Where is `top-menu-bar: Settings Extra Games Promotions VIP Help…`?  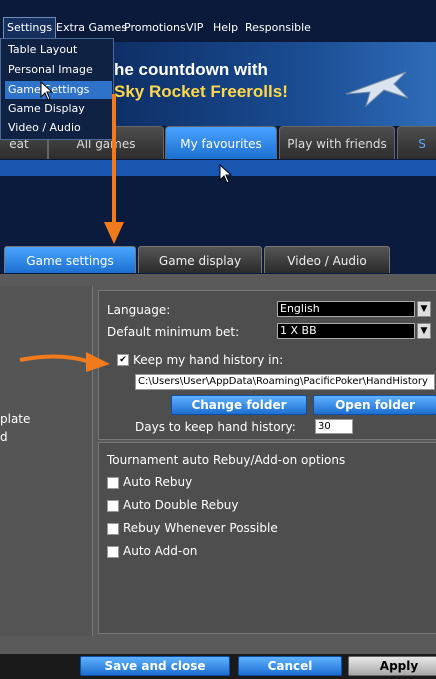 top-menu-bar: Settings Extra Games Promotions VIP Help… is located at coordinates (218, 21).